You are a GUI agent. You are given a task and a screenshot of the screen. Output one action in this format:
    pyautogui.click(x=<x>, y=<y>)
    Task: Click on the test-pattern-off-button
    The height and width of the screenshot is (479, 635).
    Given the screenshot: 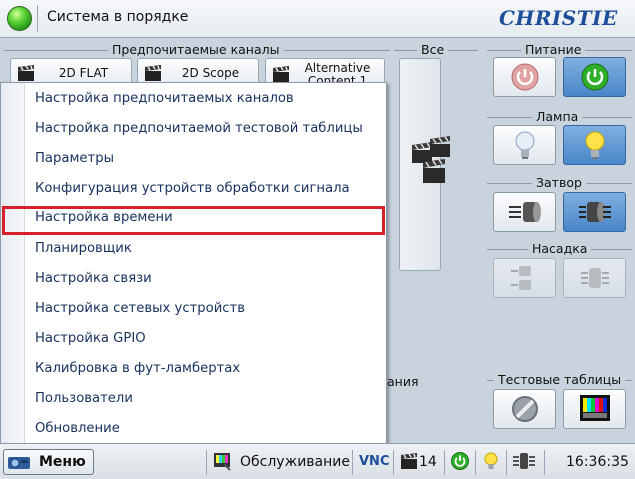 What is the action you would take?
    pyautogui.click(x=524, y=409)
    